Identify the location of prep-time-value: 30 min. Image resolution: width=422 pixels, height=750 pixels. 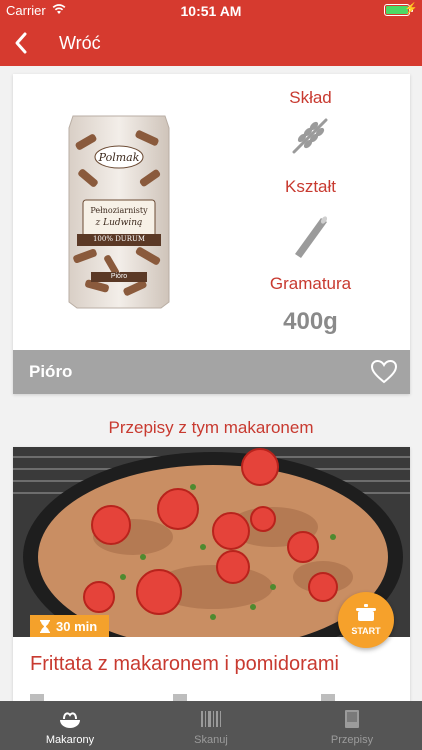
(77, 626).